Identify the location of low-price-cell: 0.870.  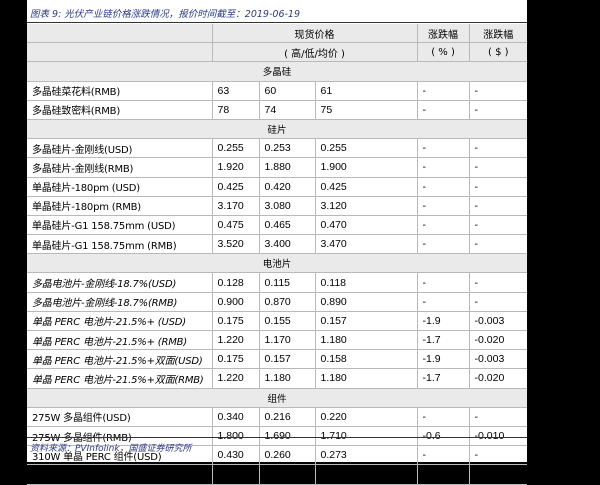
(287, 302).